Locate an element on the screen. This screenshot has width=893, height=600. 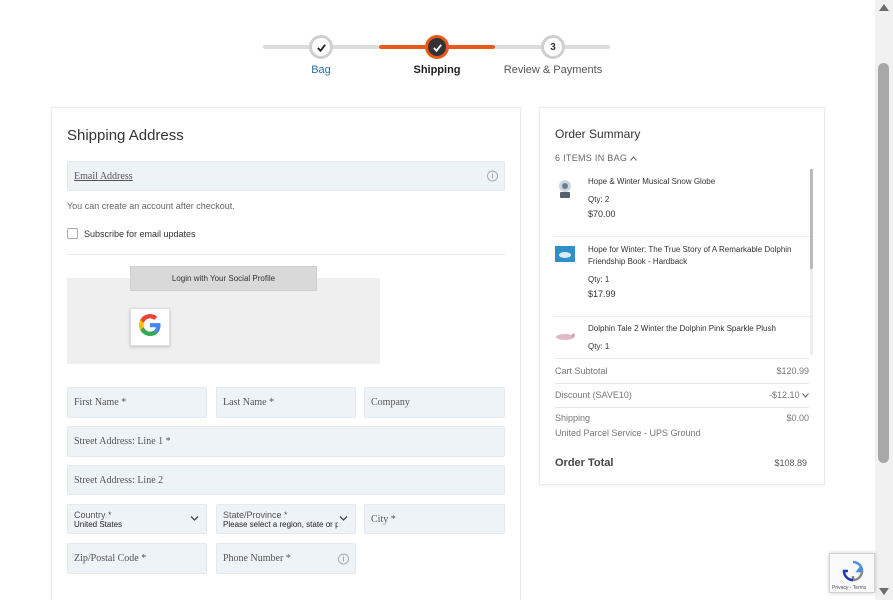
country-value: United States is located at coordinates (98, 524).